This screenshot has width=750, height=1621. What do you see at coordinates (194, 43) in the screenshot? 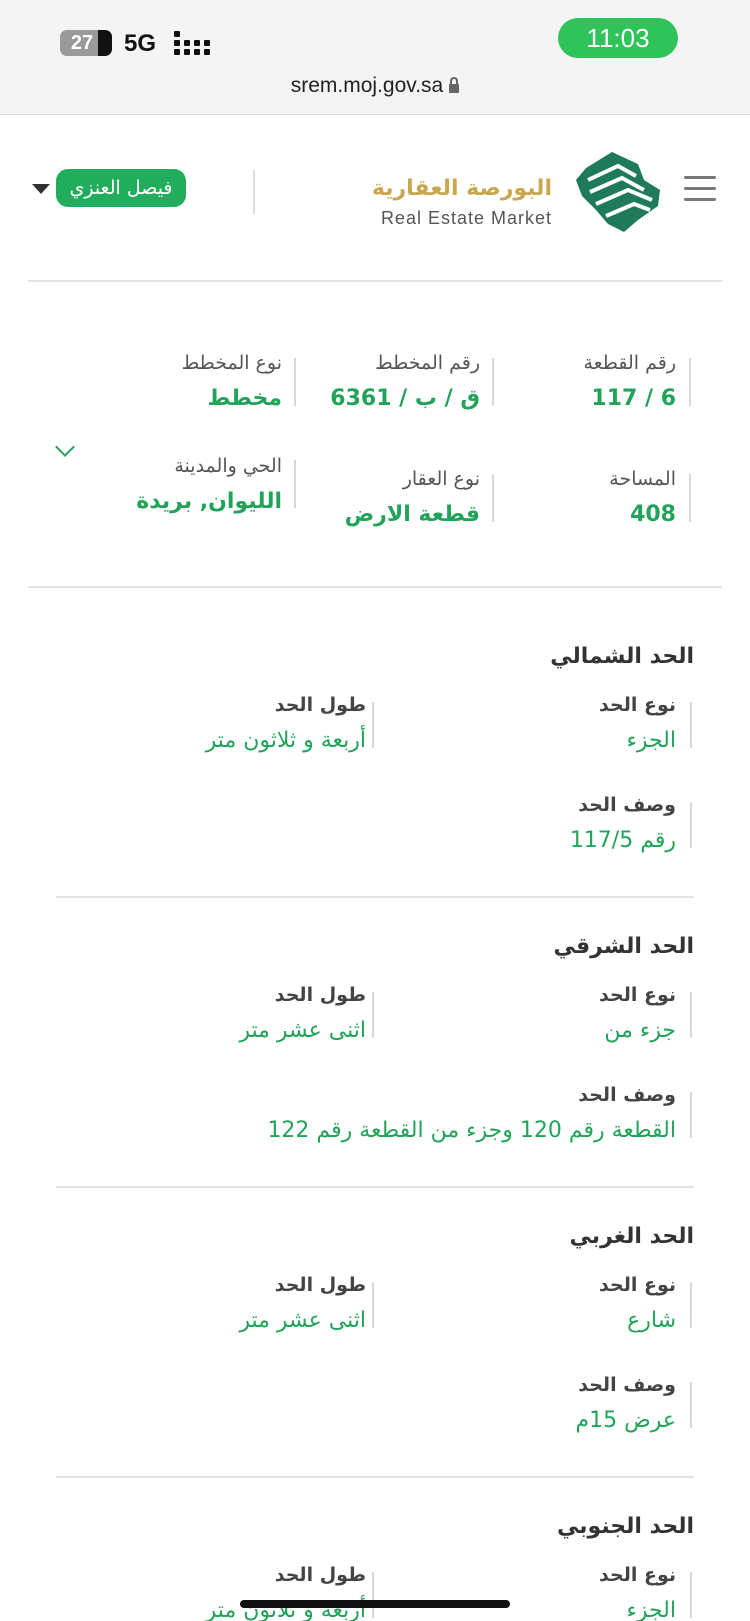
I see `signal-icon` at bounding box center [194, 43].